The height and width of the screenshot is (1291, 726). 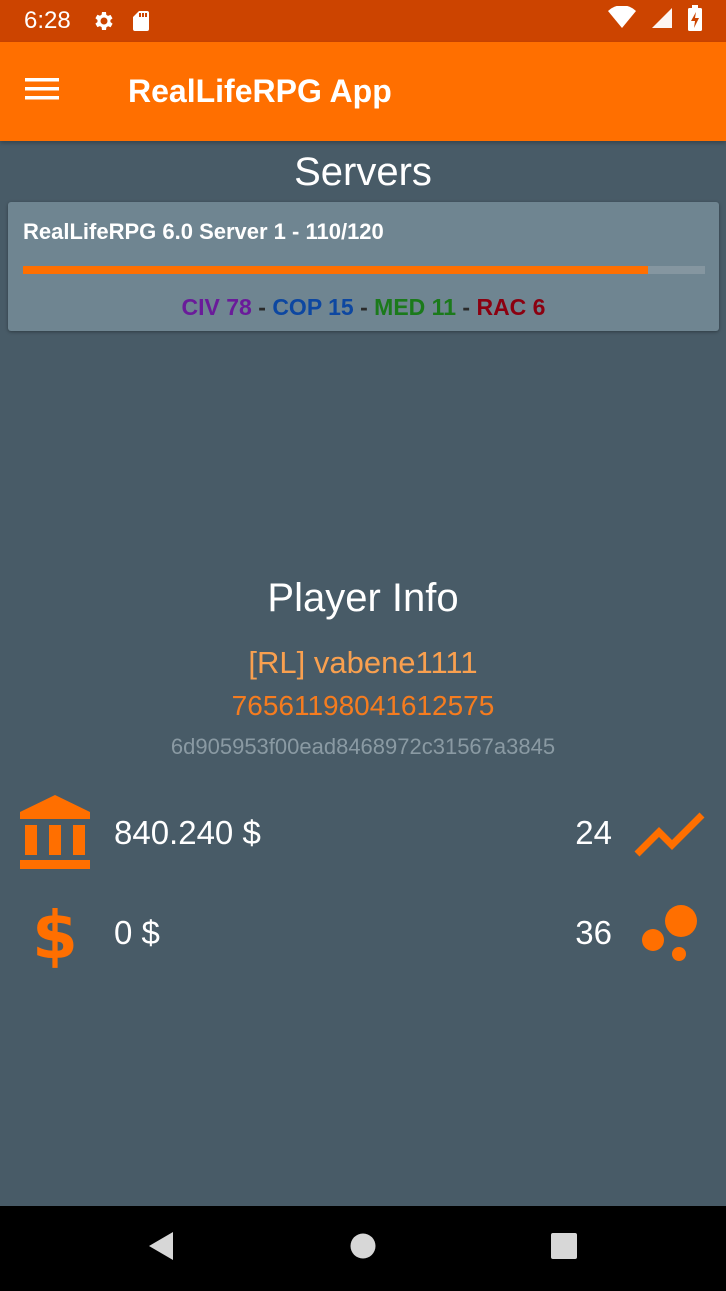 What do you see at coordinates (662, 21) in the screenshot?
I see `signal-icon` at bounding box center [662, 21].